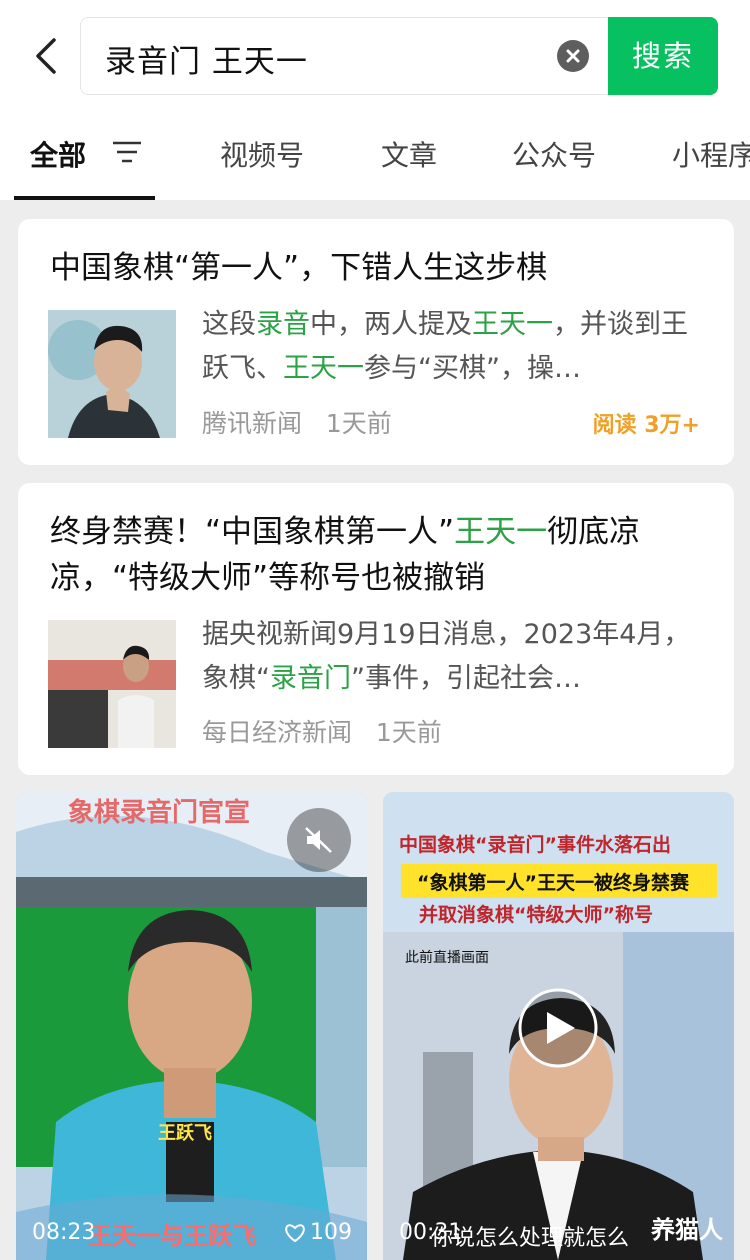  Describe the element at coordinates (277, 732) in the screenshot. I see `article-source: 每日经济新闻` at that location.